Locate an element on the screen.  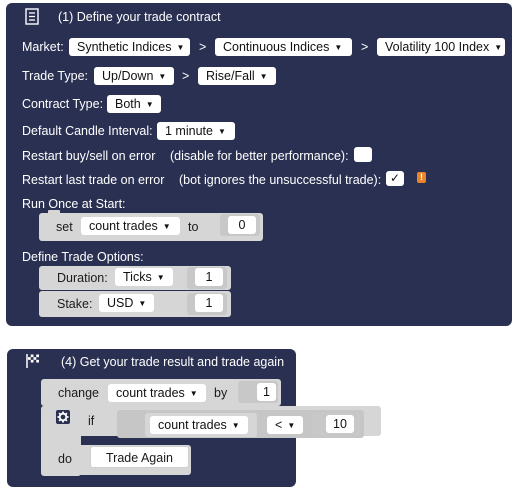
submarket-dropdown: Continuous Indices ▼ is located at coordinates (283, 47).